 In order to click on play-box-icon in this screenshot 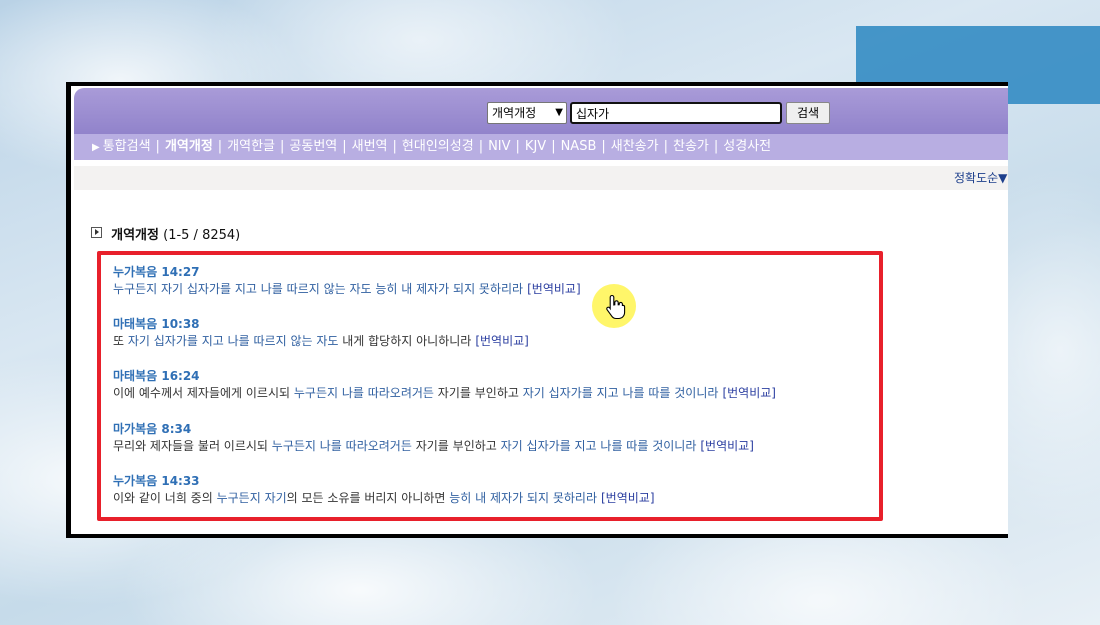, I will do `click(96, 232)`.